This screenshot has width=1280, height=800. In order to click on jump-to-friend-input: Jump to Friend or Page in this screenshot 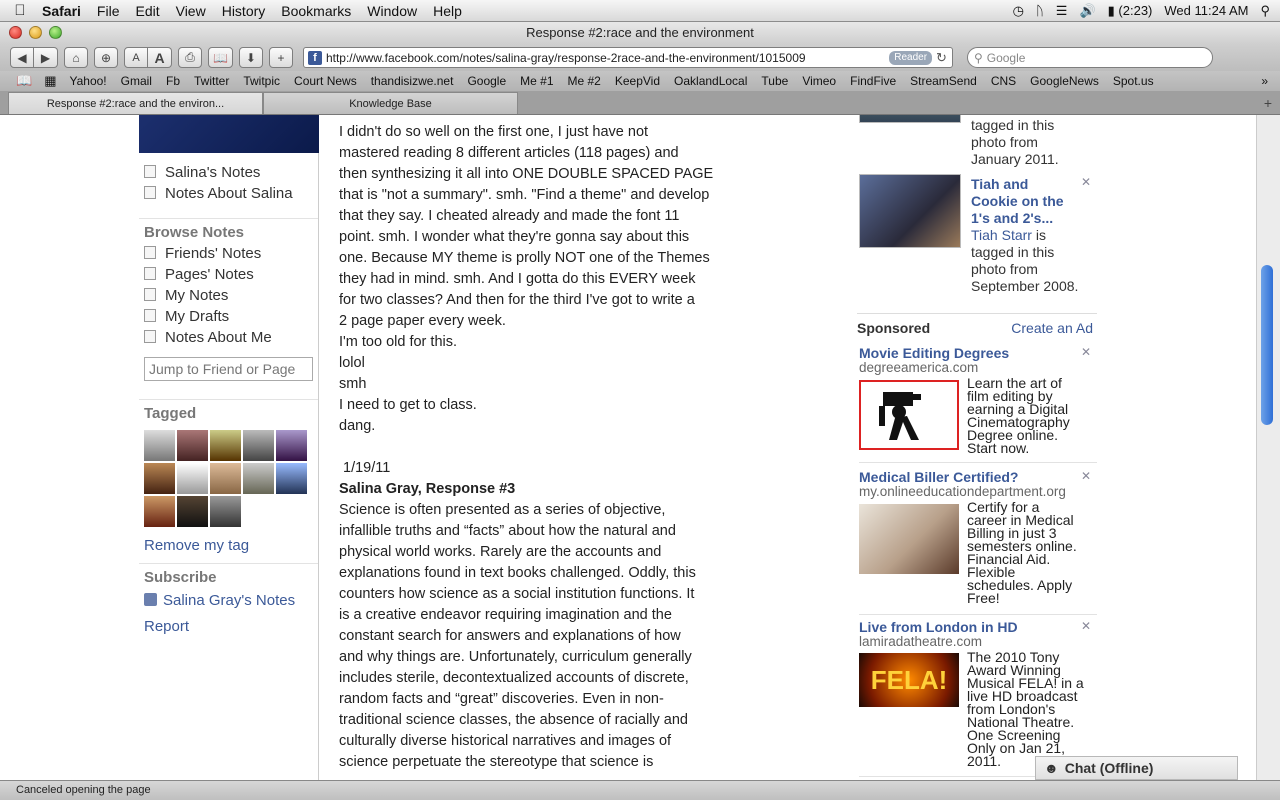, I will do `click(228, 369)`.